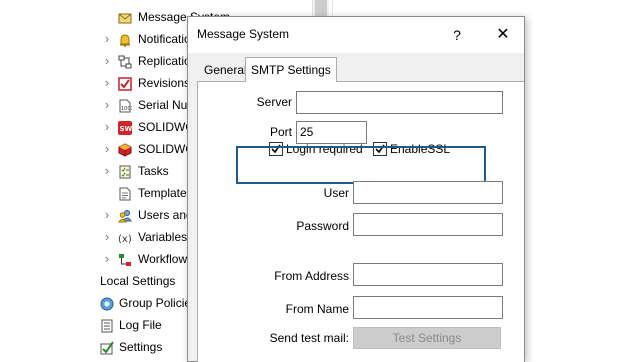 The height and width of the screenshot is (362, 640). Describe the element at coordinates (125, 259) in the screenshot. I see `workflow-icon` at that location.